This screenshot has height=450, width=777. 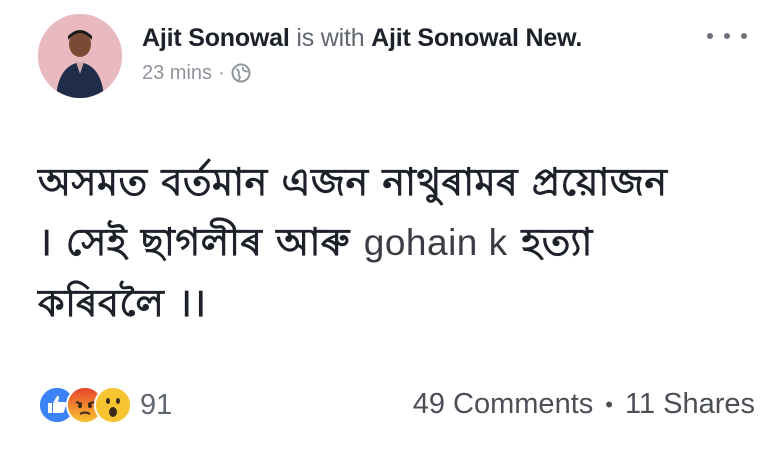 What do you see at coordinates (422, 73) in the screenshot?
I see `post-meta: 23 mins ·` at bounding box center [422, 73].